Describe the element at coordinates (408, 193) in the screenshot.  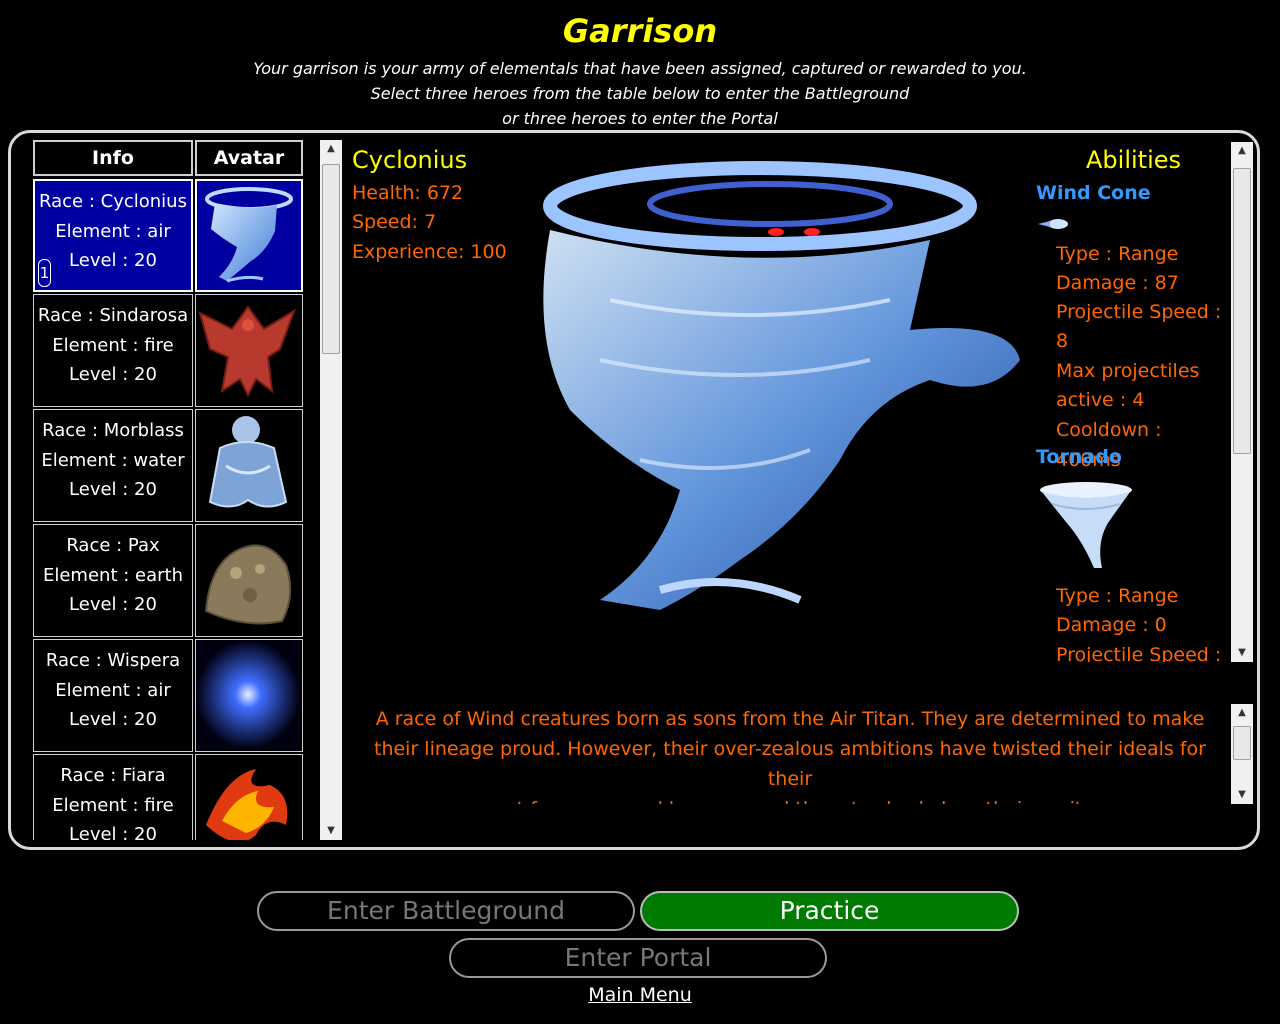
I see `hero-health: Health: 672` at that location.